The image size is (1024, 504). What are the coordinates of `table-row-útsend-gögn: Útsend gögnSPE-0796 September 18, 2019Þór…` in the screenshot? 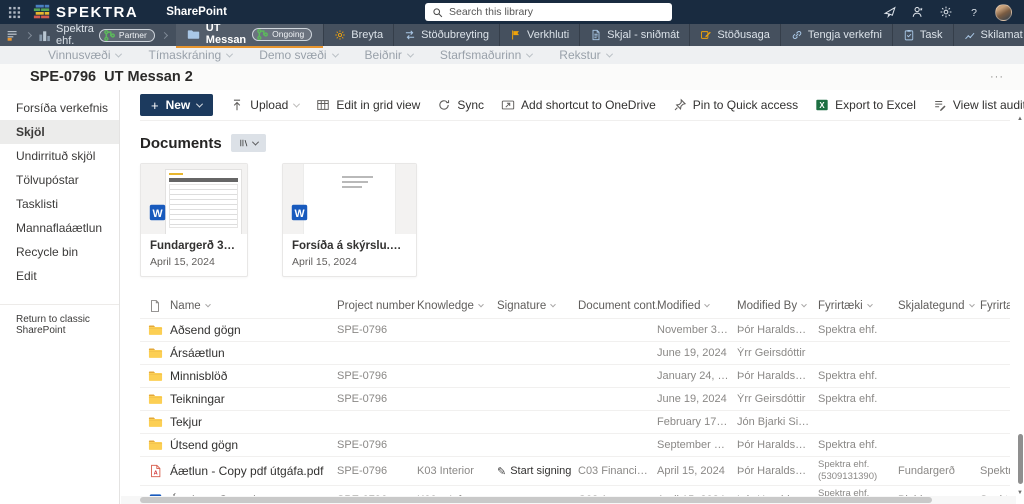 It's located at (575, 444).